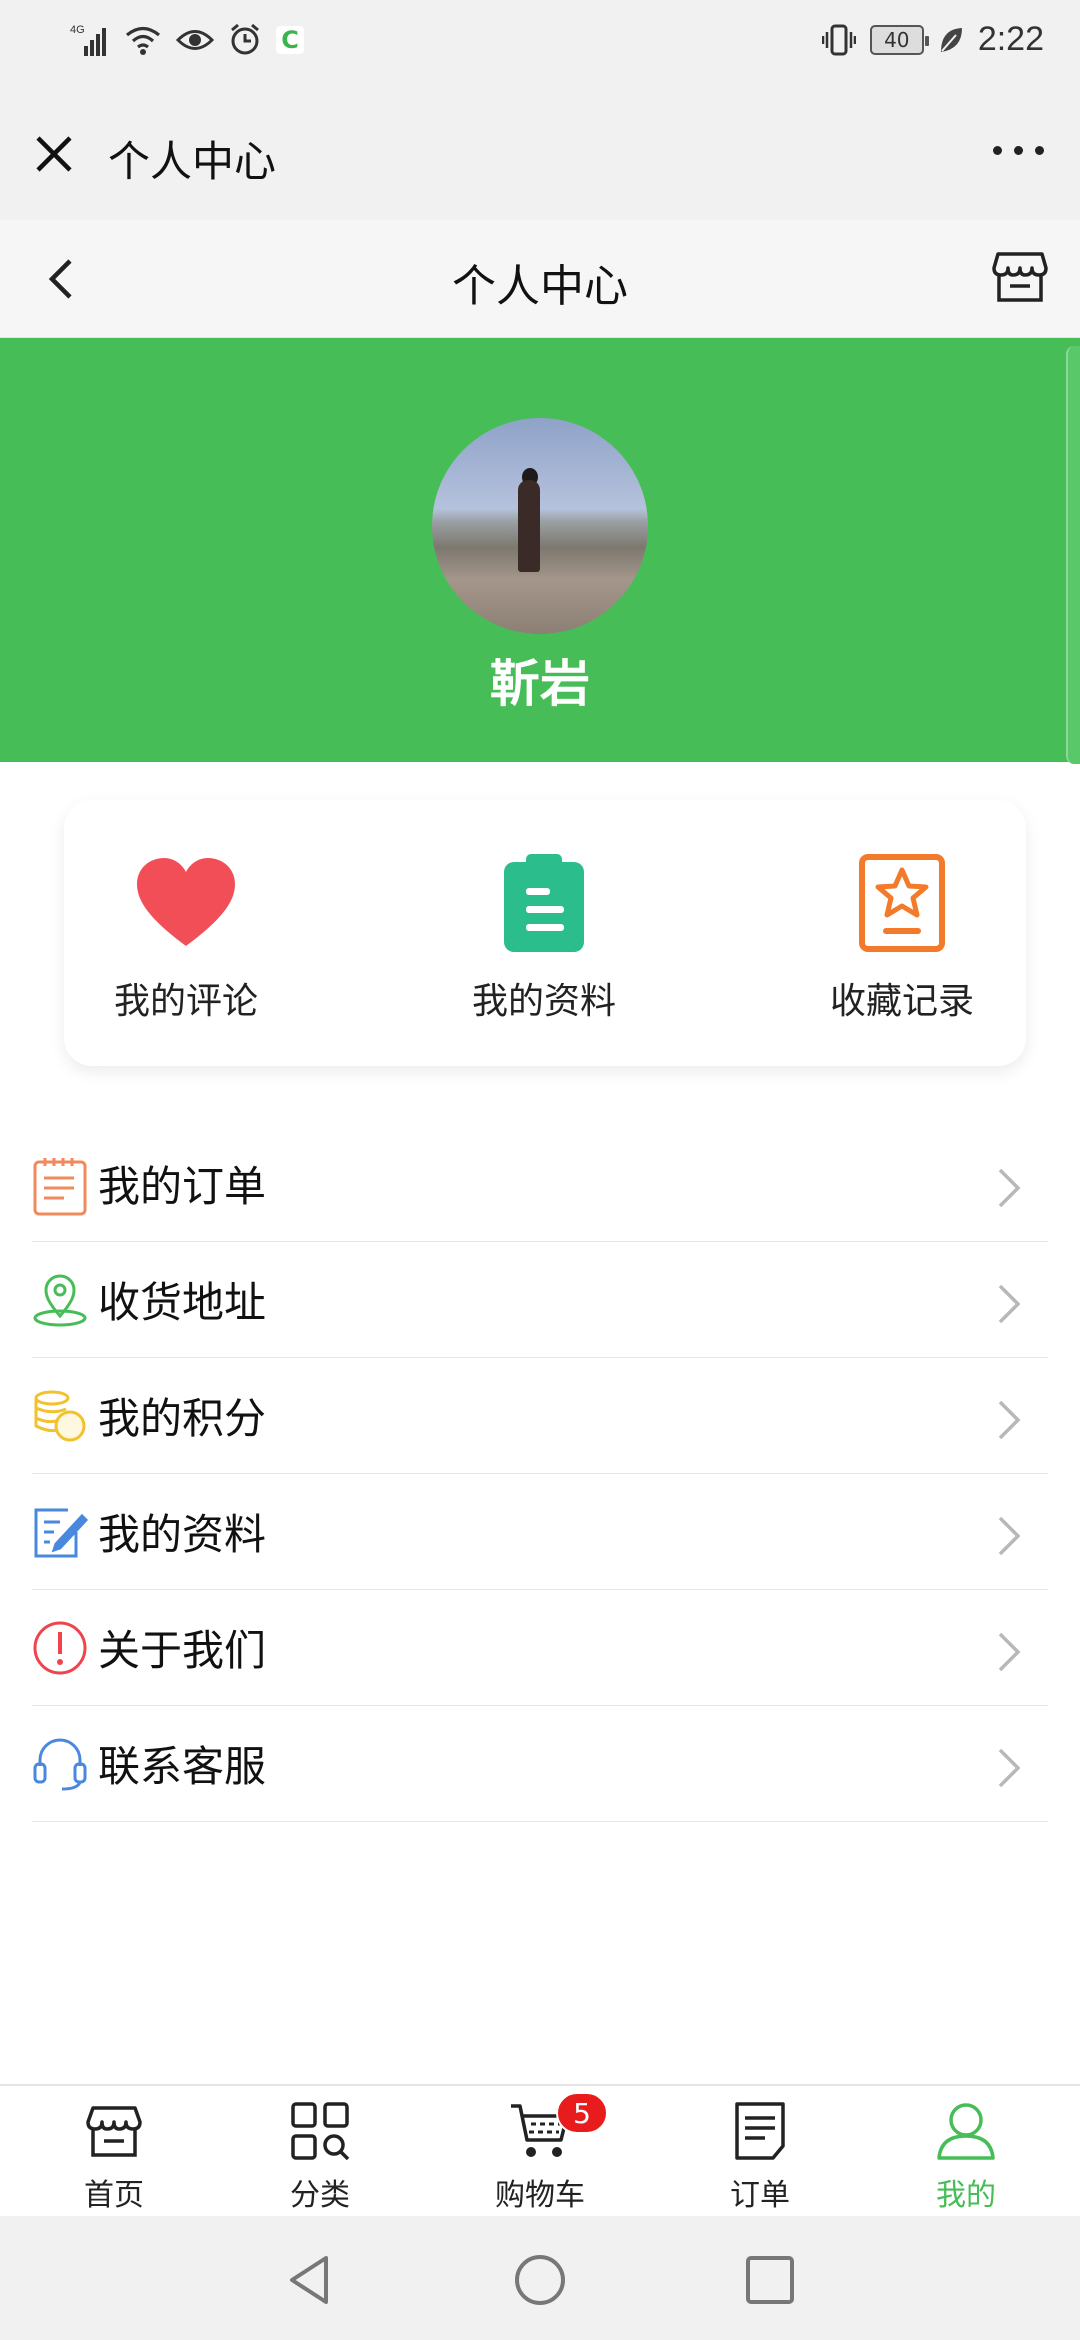 This screenshot has height=2340, width=1080. I want to click on status-left: 4G C, so click(187, 40).